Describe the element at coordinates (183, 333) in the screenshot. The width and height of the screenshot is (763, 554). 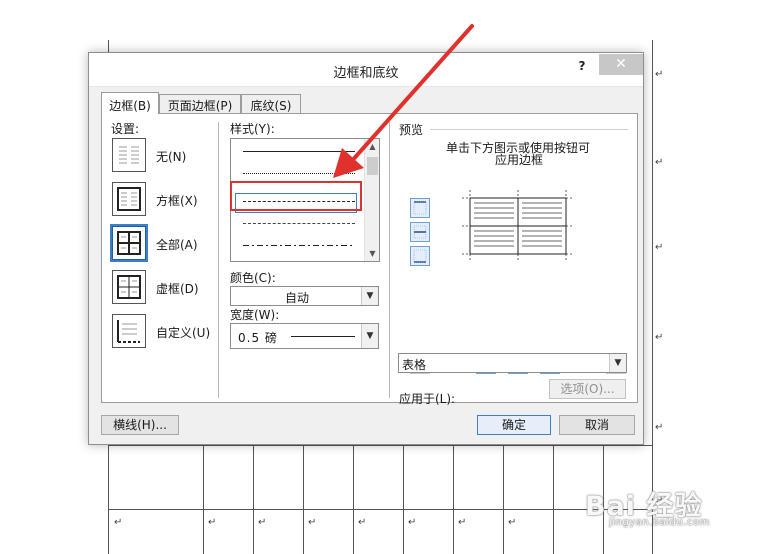
I see `setting-custom-label: 自定义(U)` at that location.